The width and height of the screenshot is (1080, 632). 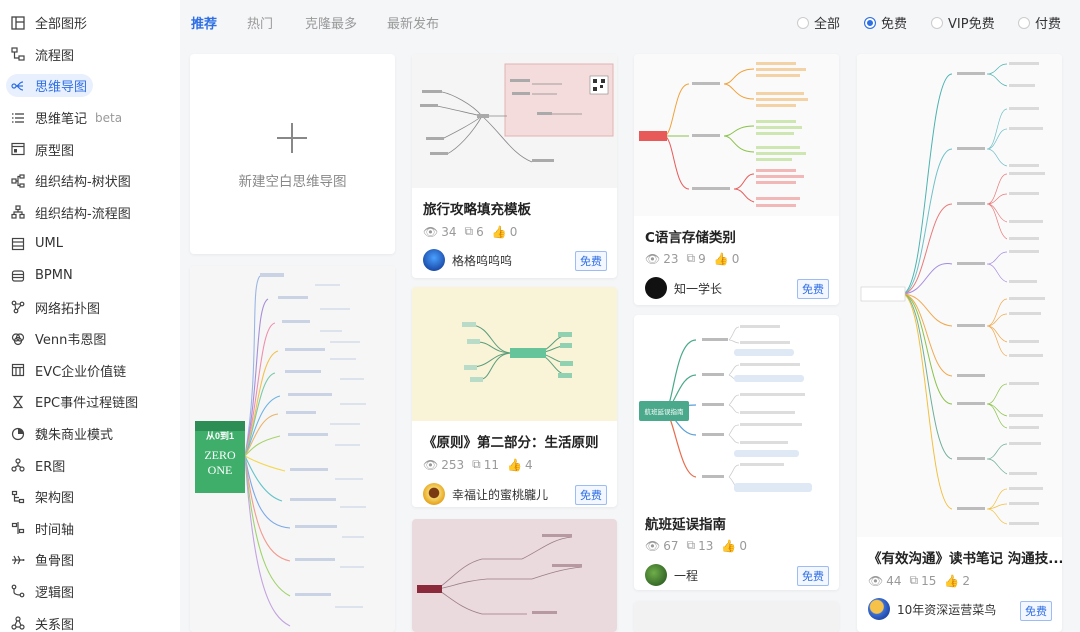 I want to click on price-filter-vip-free: VIP免费, so click(x=963, y=22).